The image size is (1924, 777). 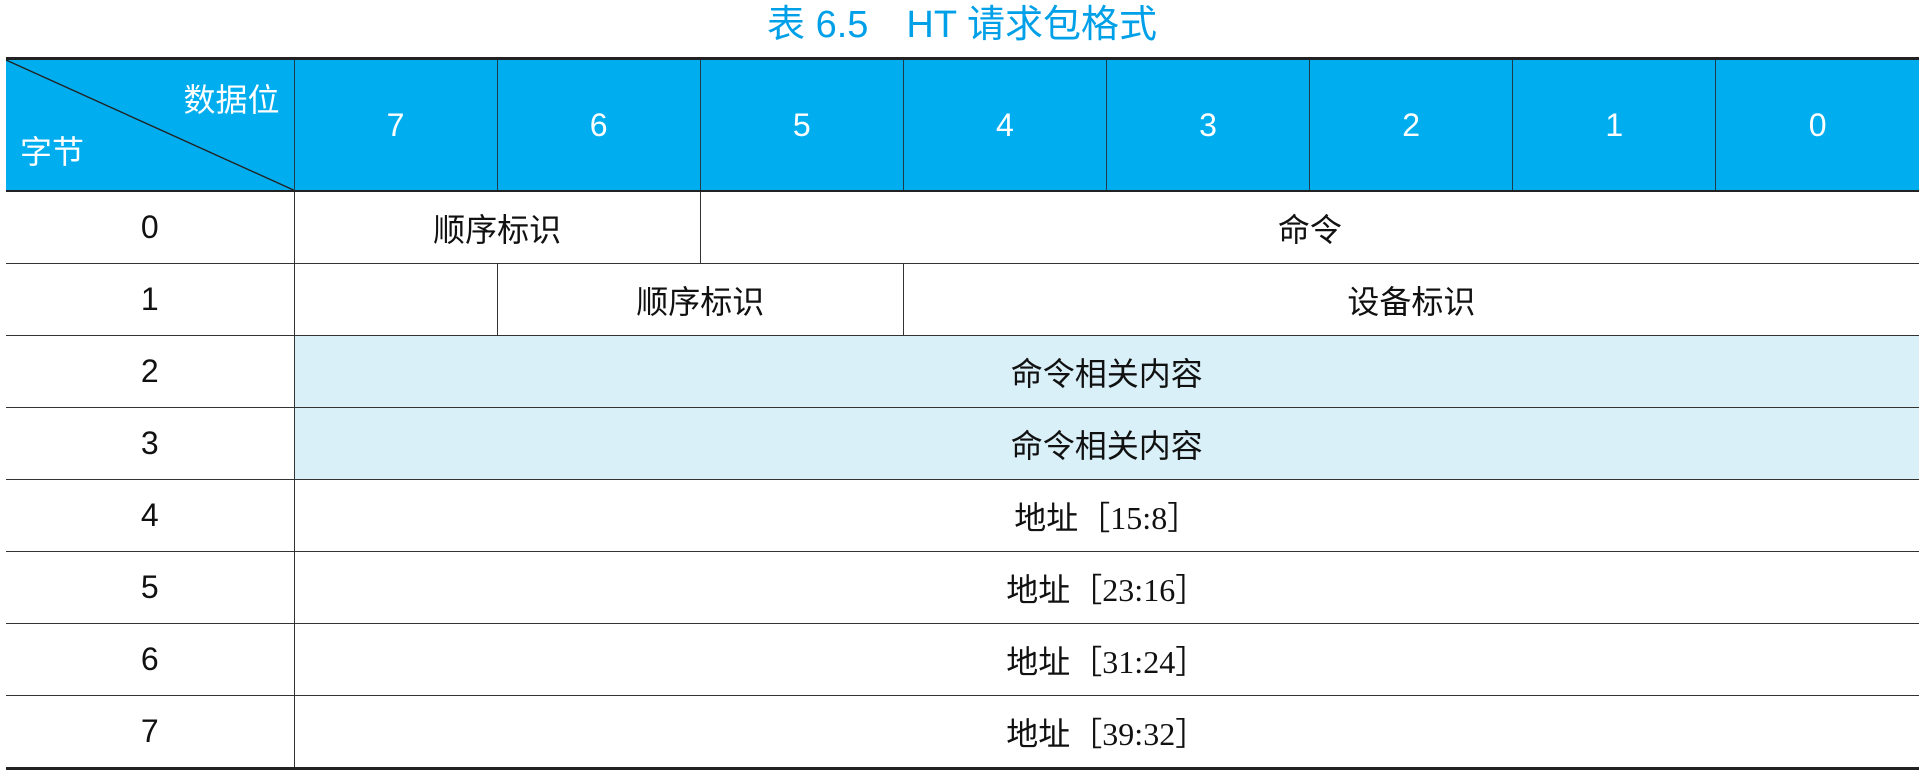 I want to click on table-row: 3 命令相关内容, so click(x=962, y=443).